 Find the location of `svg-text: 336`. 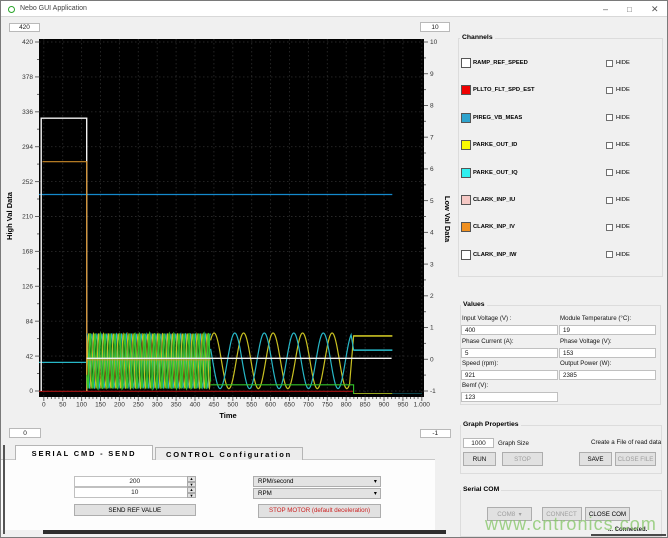

svg-text: 336 is located at coordinates (27, 112).